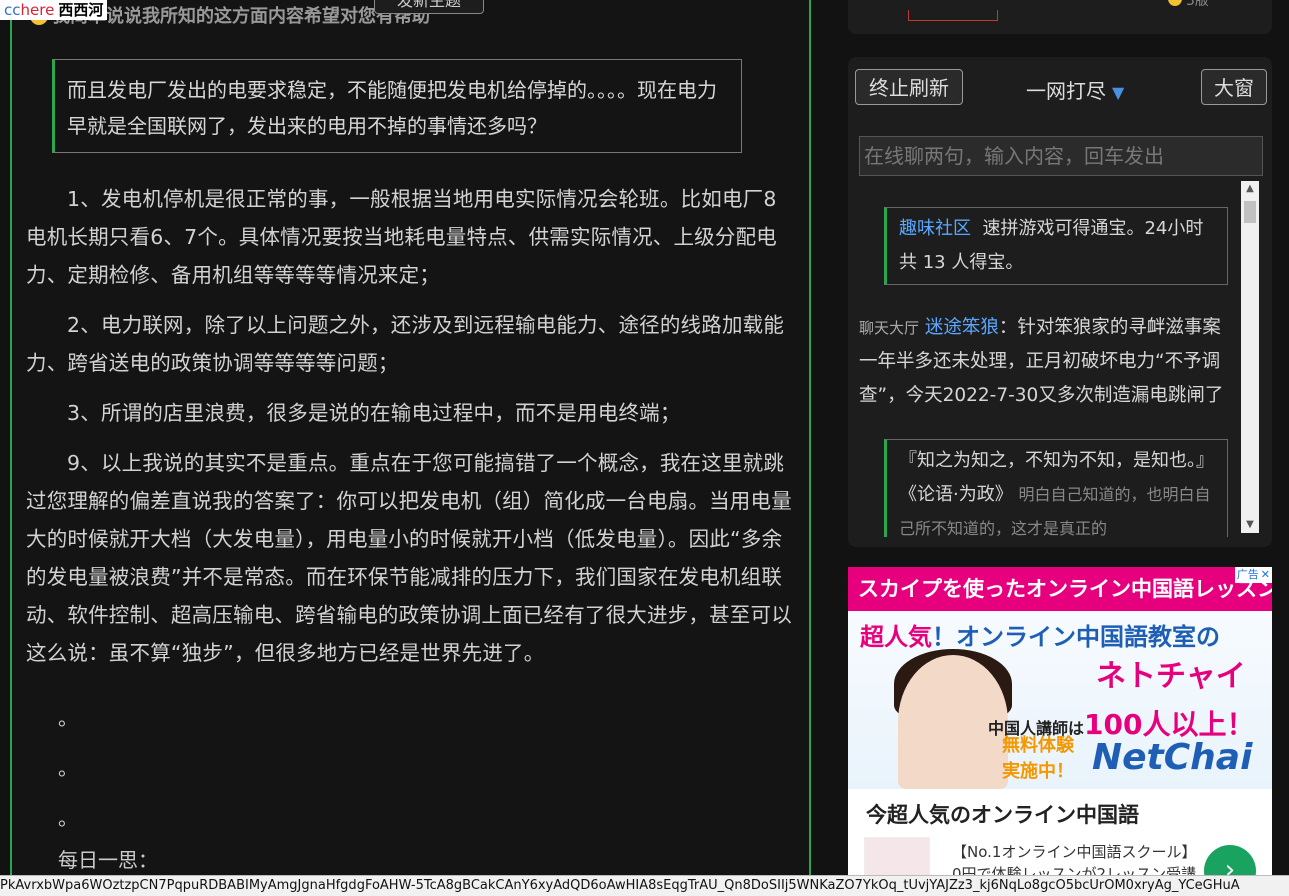  What do you see at coordinates (1234, 87) in the screenshot?
I see `big-window-button: 大窗` at bounding box center [1234, 87].